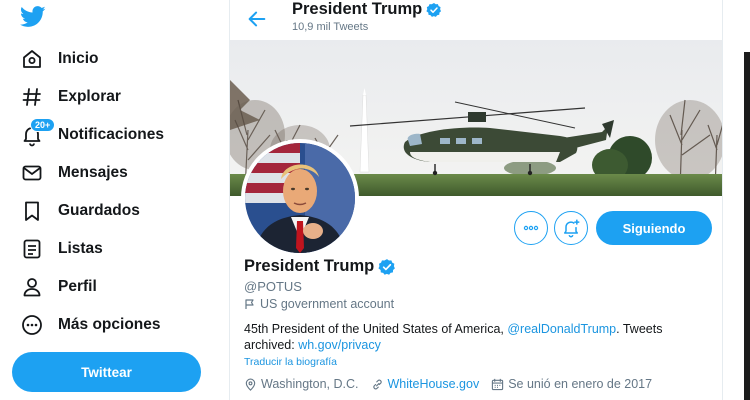 This screenshot has width=750, height=400. What do you see at coordinates (43, 125) in the screenshot?
I see `notification-badge: 20+` at bounding box center [43, 125].